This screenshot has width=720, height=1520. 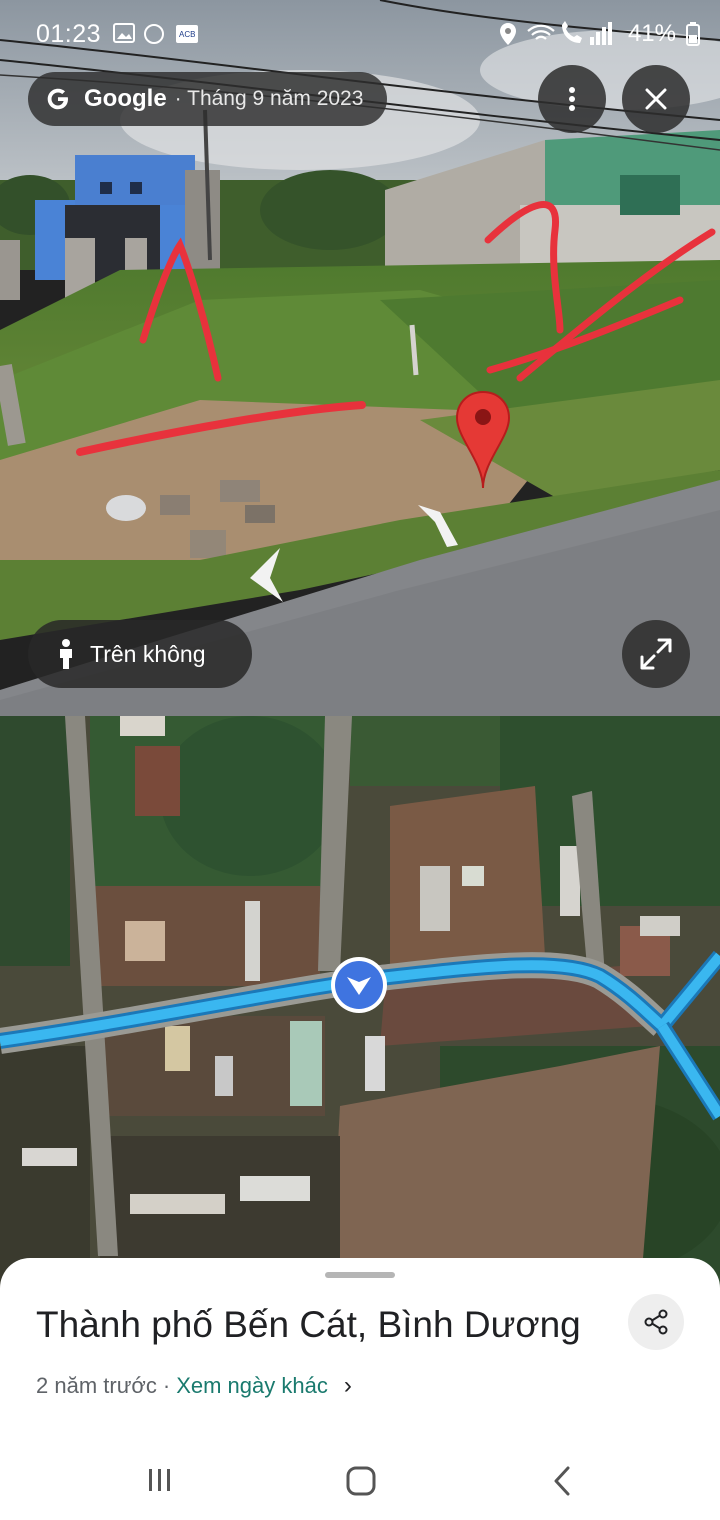 I want to click on more-options-button, so click(x=572, y=99).